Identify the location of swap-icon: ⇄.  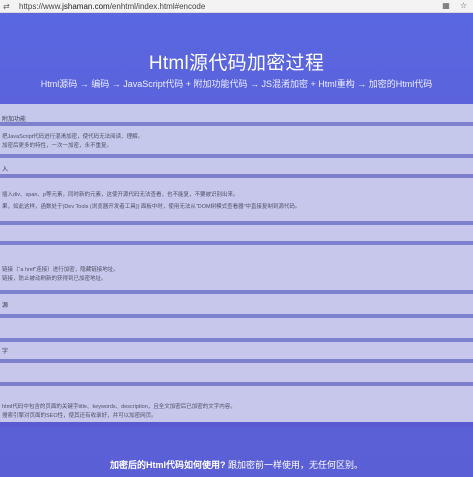
(8, 6).